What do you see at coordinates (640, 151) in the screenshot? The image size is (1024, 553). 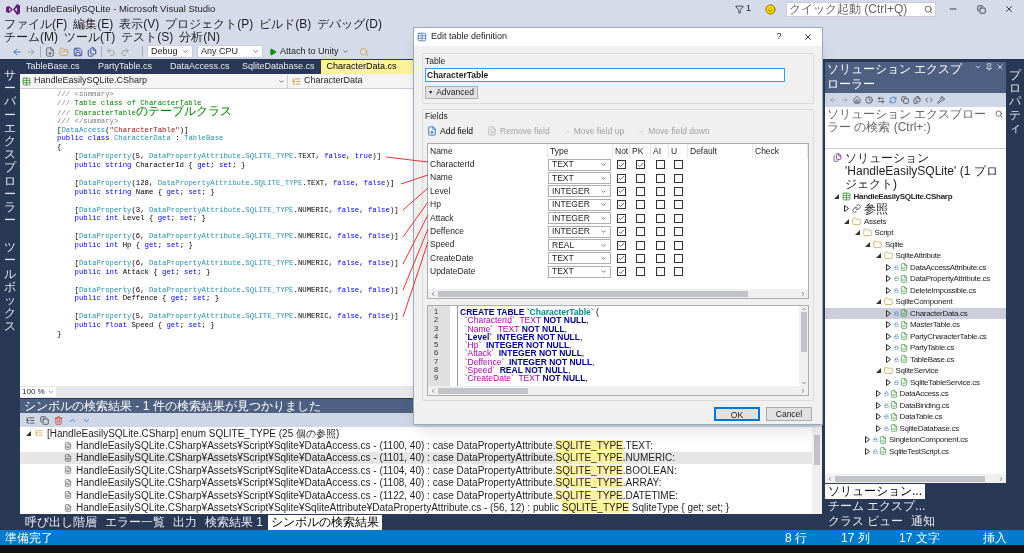 I see `column-header: PK` at bounding box center [640, 151].